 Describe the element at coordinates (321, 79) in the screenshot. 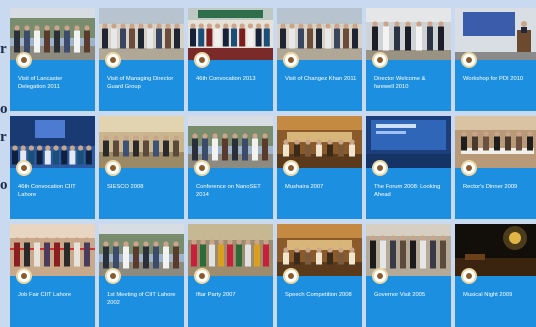

I see `gallery-card-title: Visit of Changez Khan 2011` at that location.